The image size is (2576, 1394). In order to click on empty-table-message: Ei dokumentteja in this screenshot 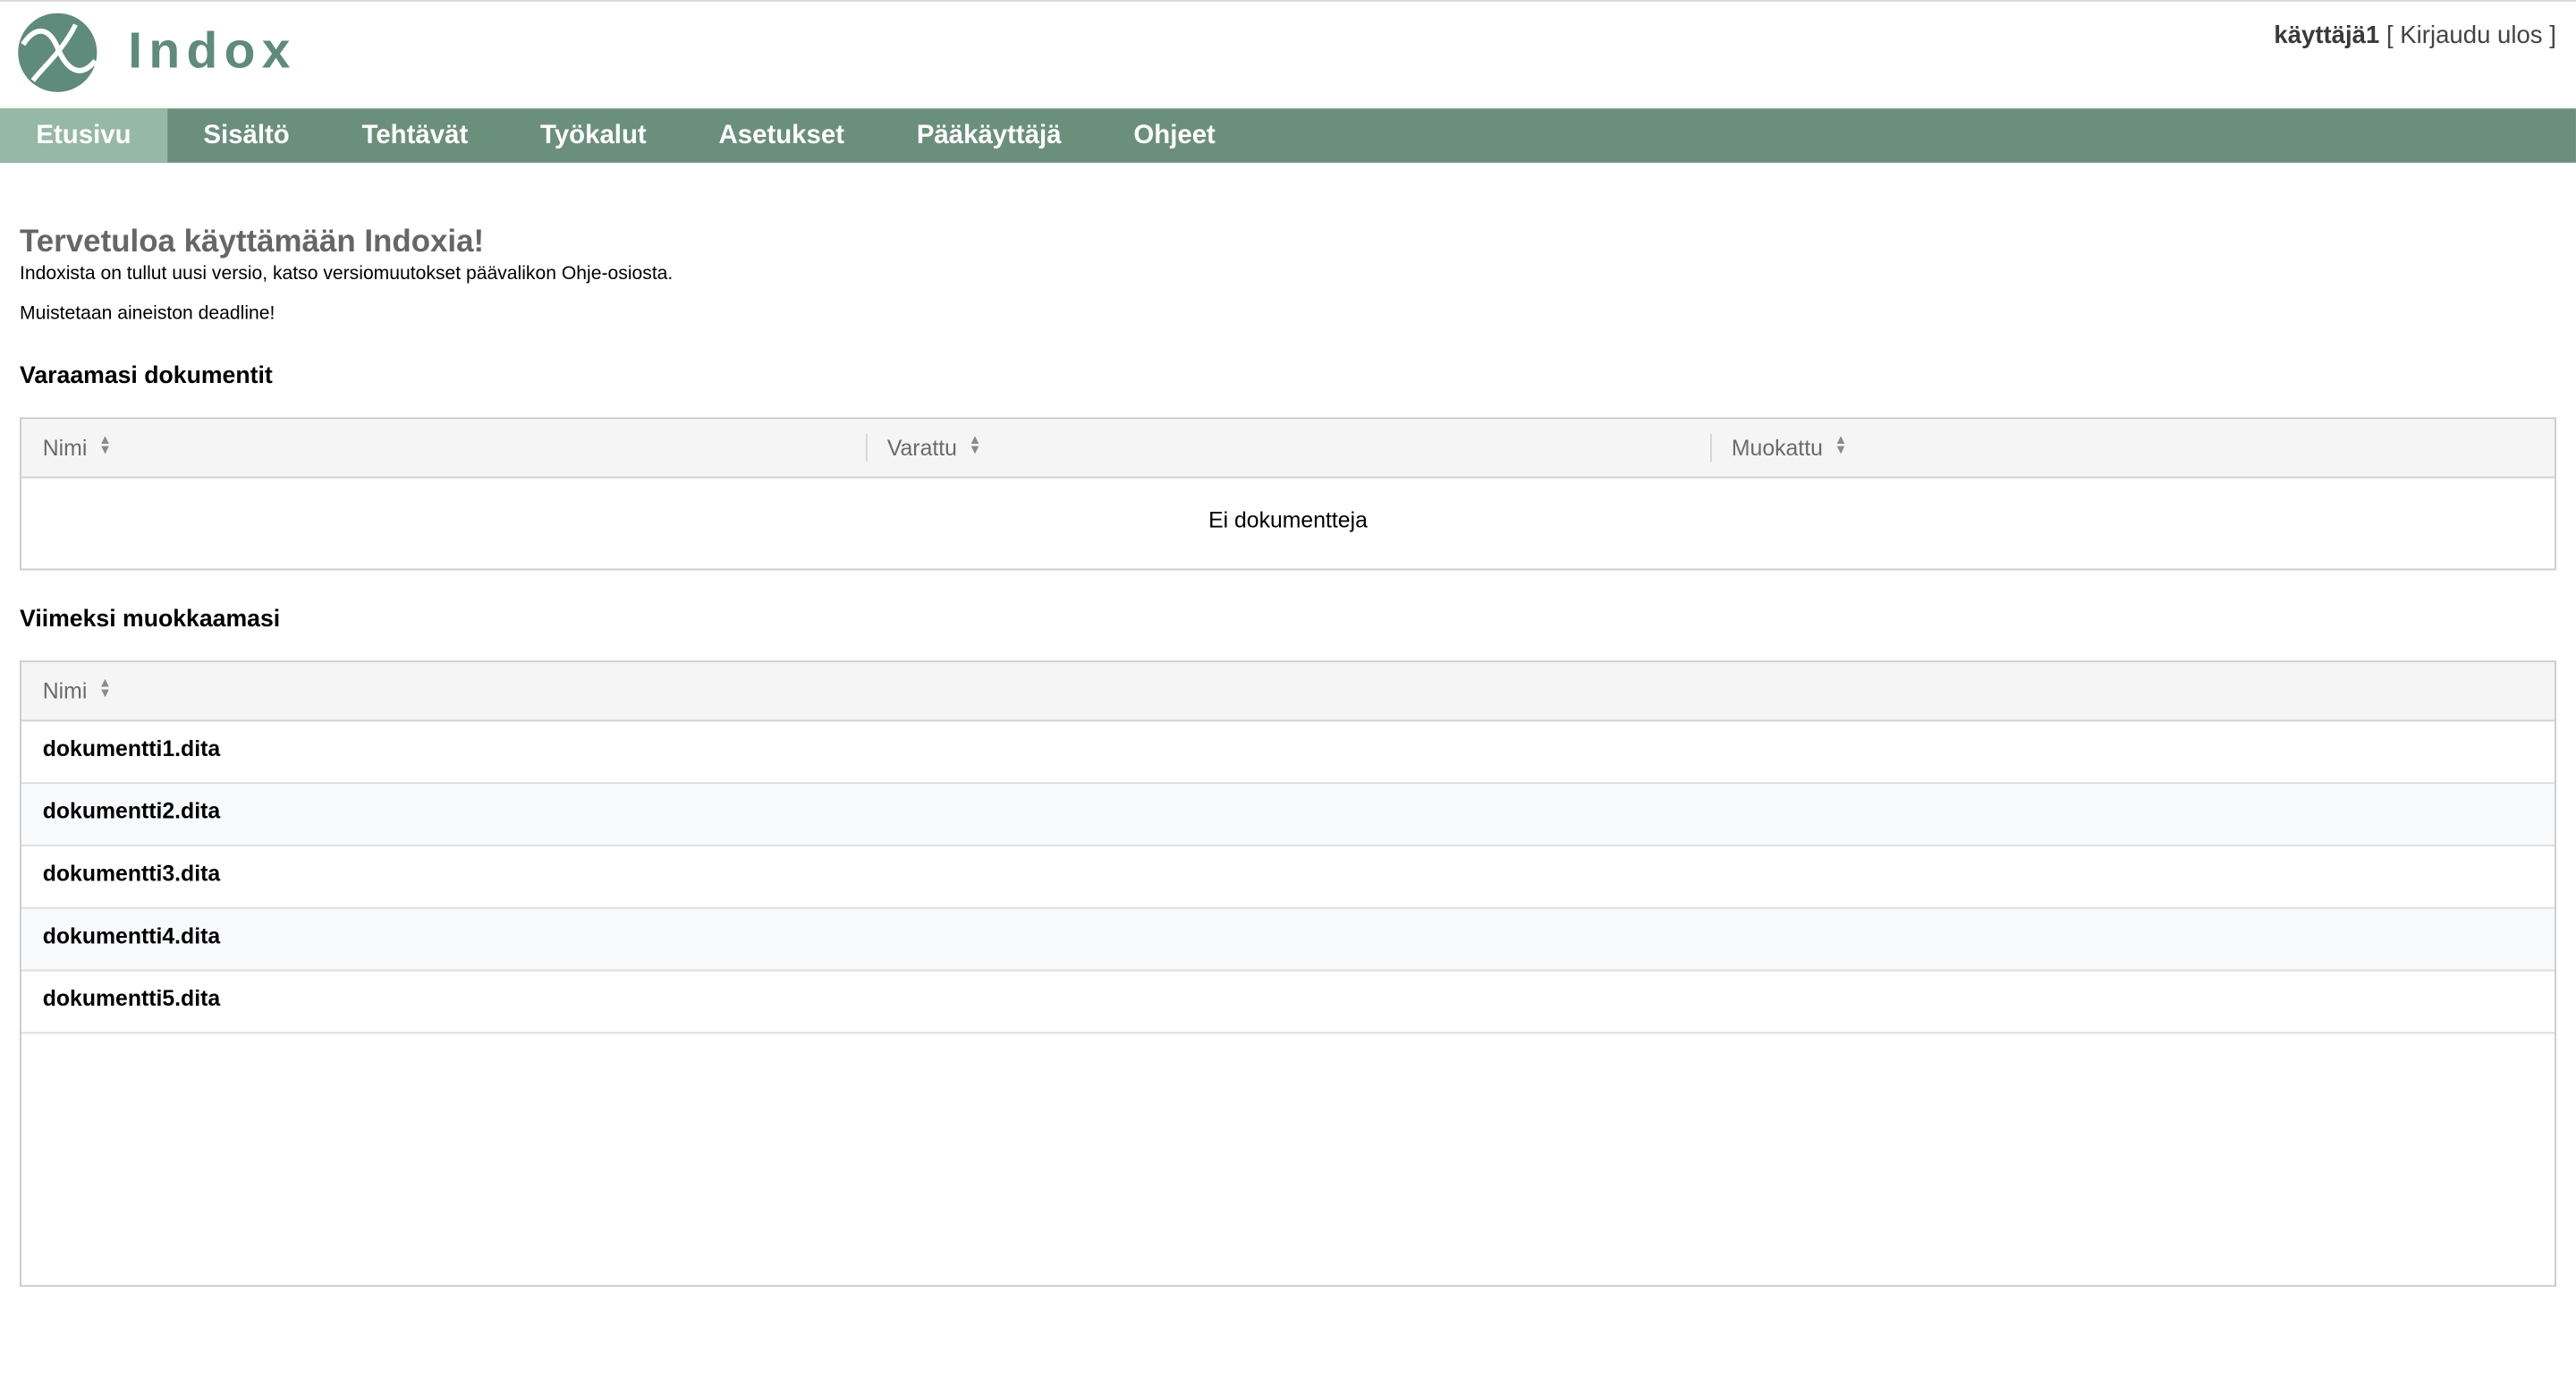, I will do `click(1288, 520)`.